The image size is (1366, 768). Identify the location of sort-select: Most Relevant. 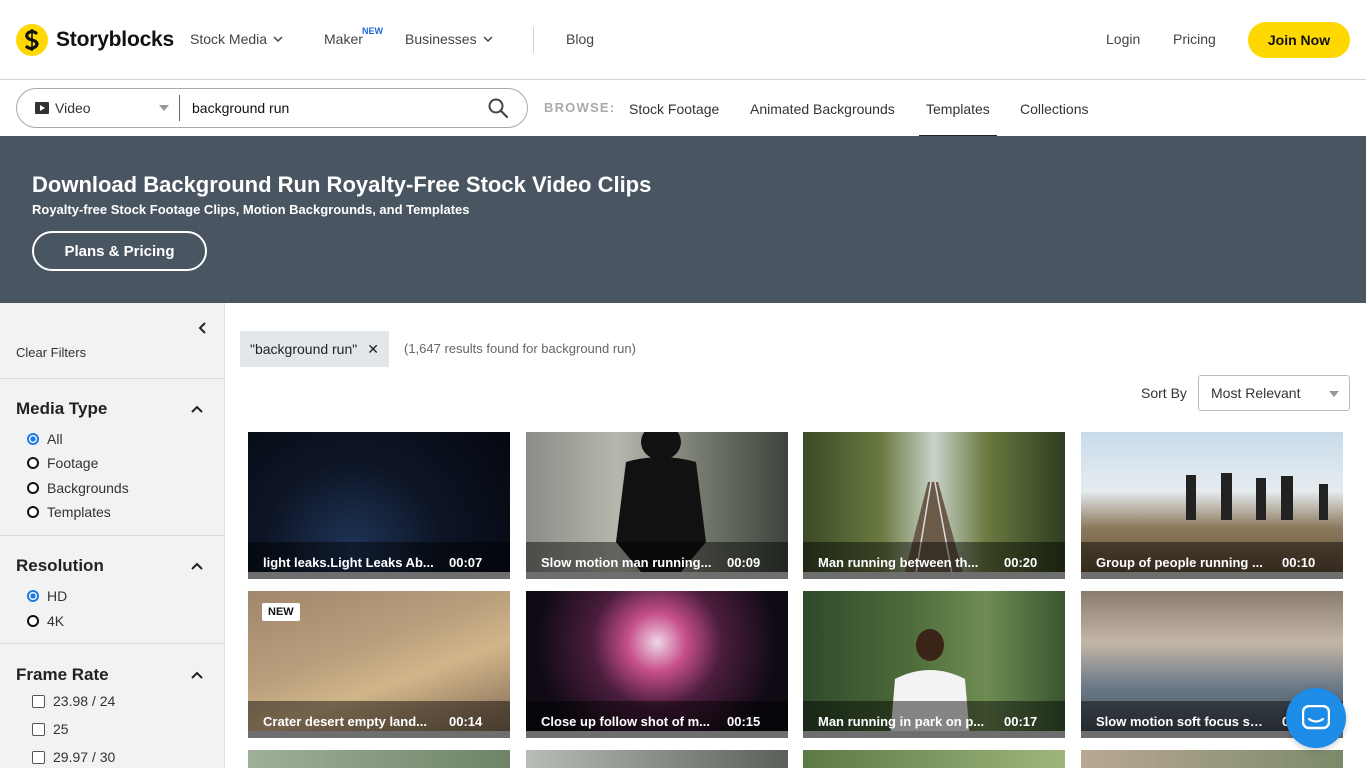
(1274, 393).